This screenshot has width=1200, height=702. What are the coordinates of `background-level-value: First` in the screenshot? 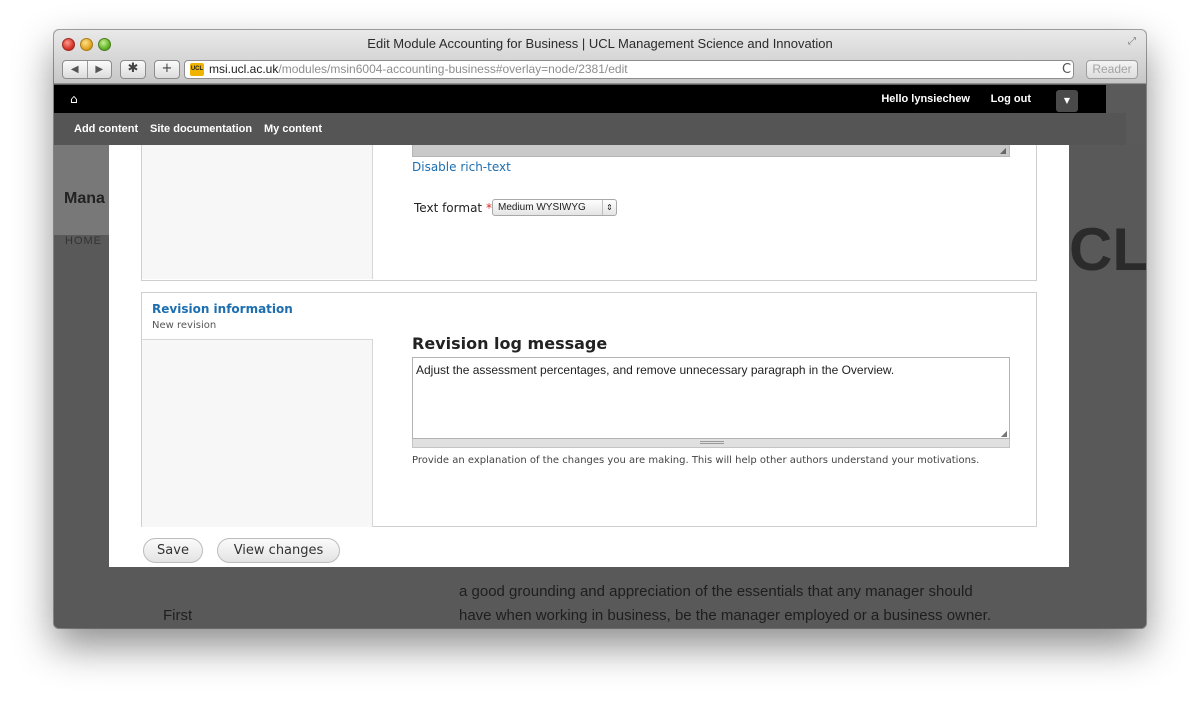 It's located at (178, 615).